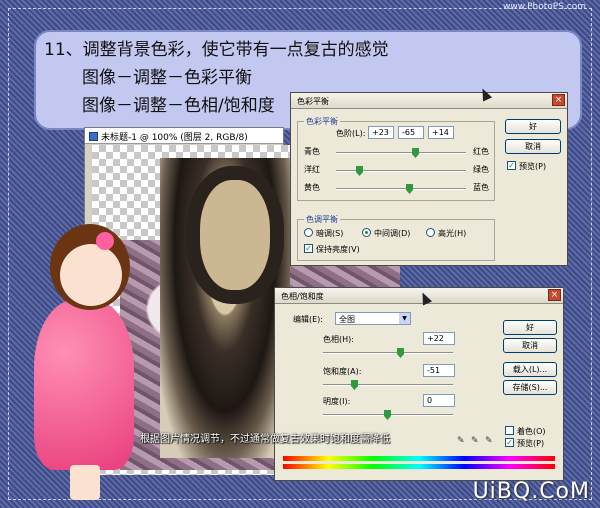  Describe the element at coordinates (388, 353) in the screenshot. I see `hue-slider` at that location.